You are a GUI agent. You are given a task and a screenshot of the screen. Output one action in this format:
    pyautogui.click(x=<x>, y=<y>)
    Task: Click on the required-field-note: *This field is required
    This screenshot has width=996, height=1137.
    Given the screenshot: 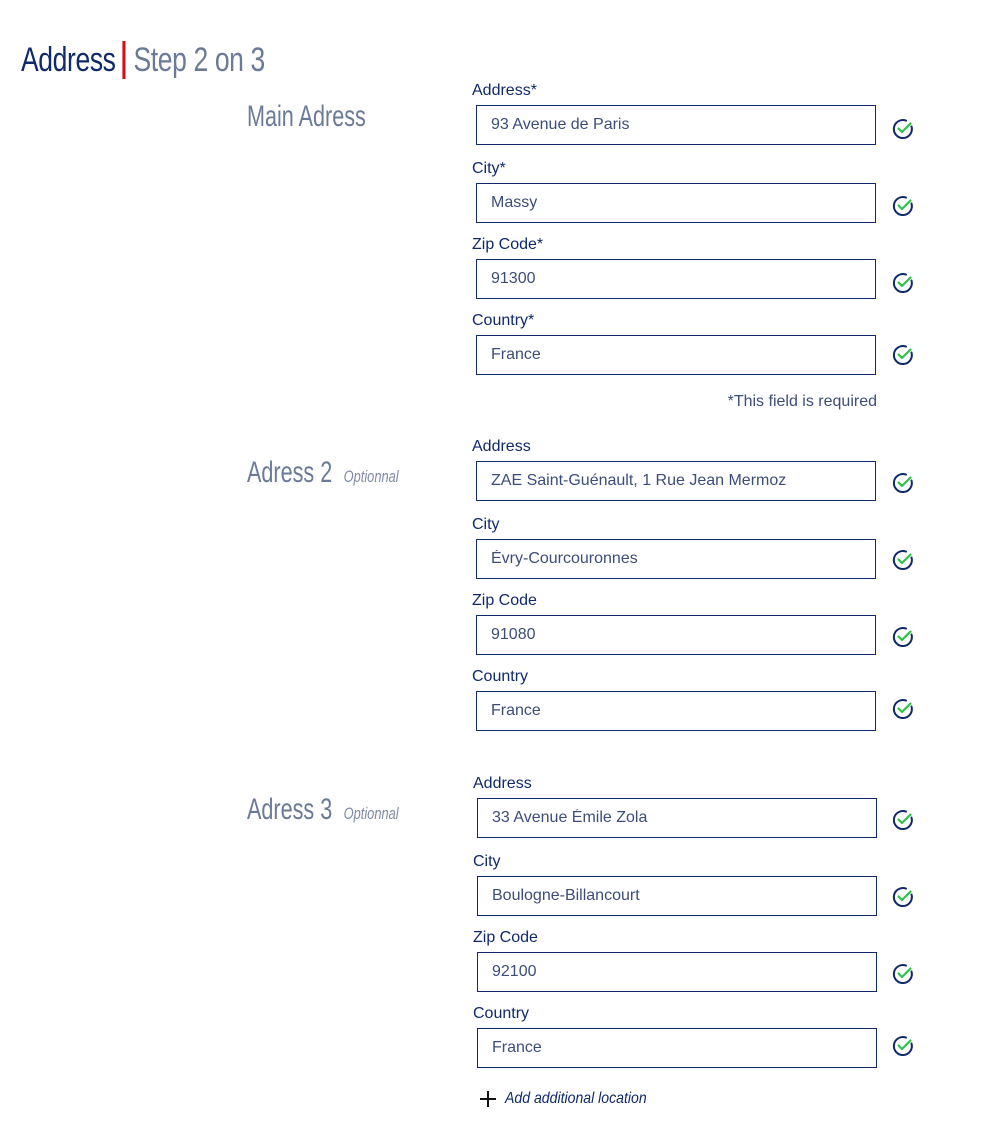 What is the action you would take?
    pyautogui.click(x=802, y=401)
    